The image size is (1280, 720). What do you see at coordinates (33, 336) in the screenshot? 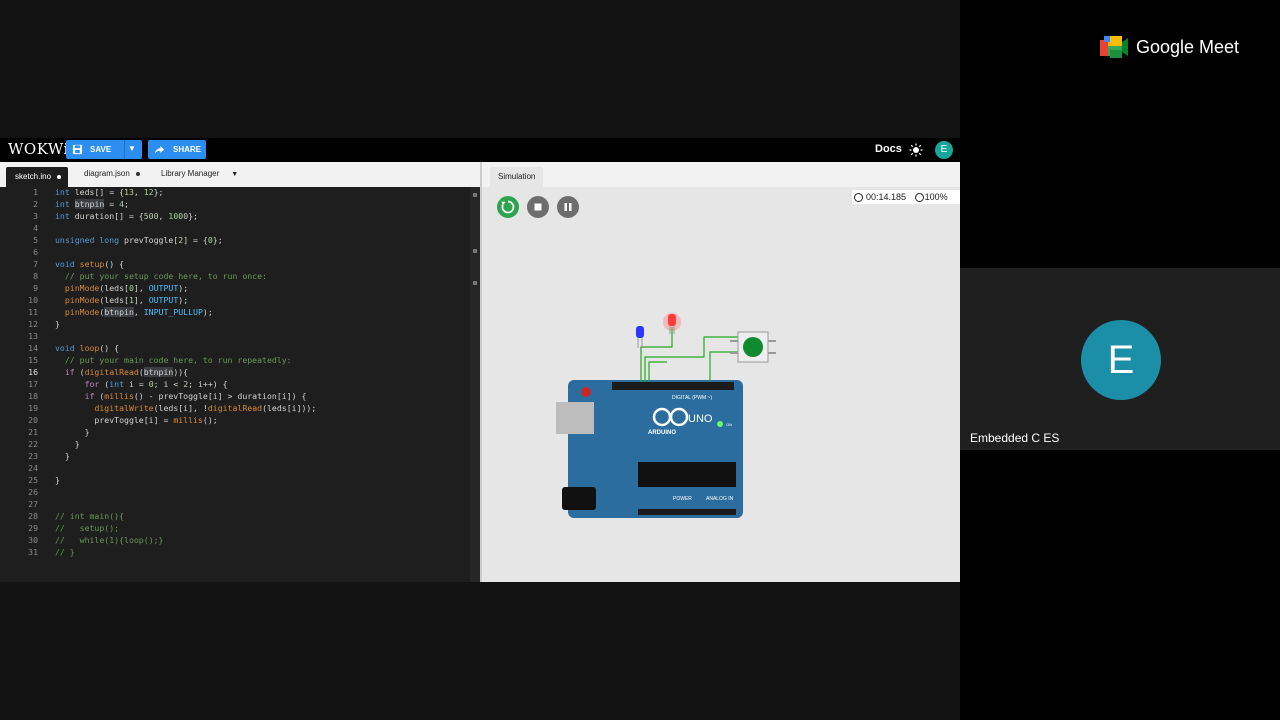
I see `line-number: 13` at bounding box center [33, 336].